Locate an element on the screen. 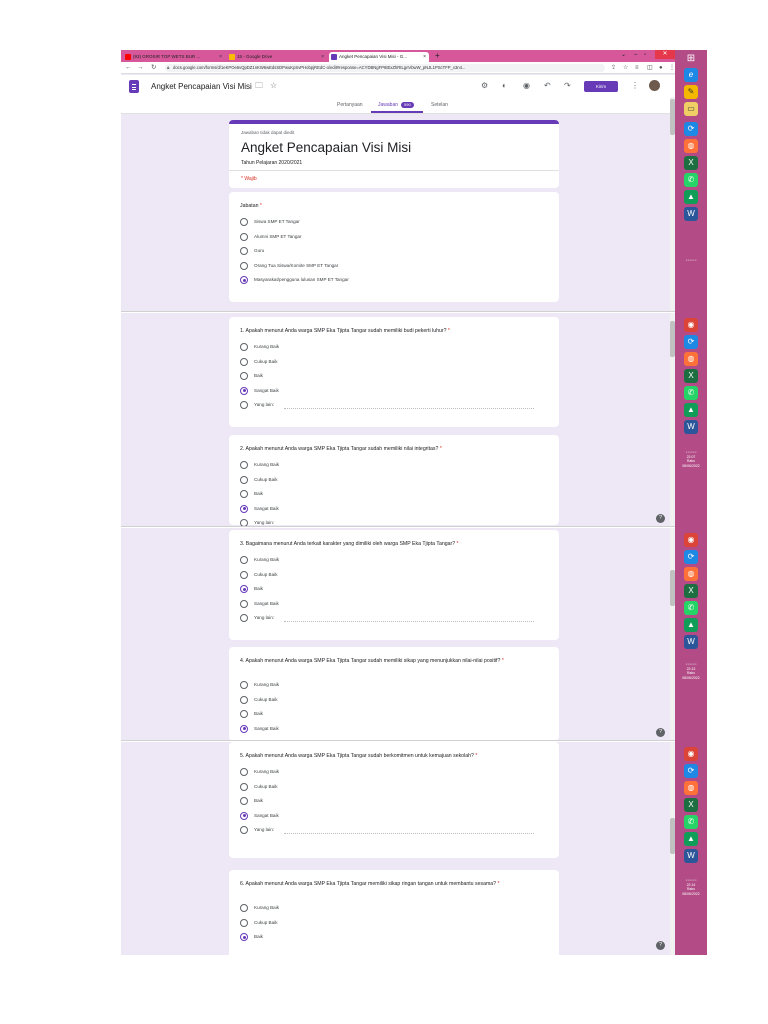  browser-tab: (93) GROSIR TOP WETS BUR ... × is located at coordinates (174, 57).